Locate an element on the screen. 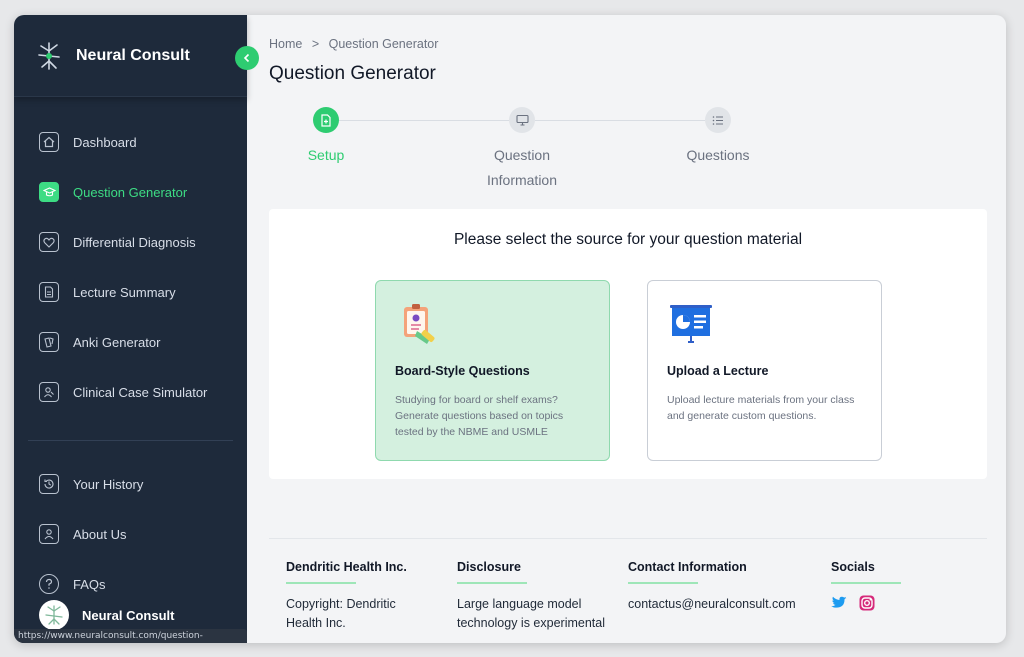  nav-item-your-history: Your History is located at coordinates (130, 484).